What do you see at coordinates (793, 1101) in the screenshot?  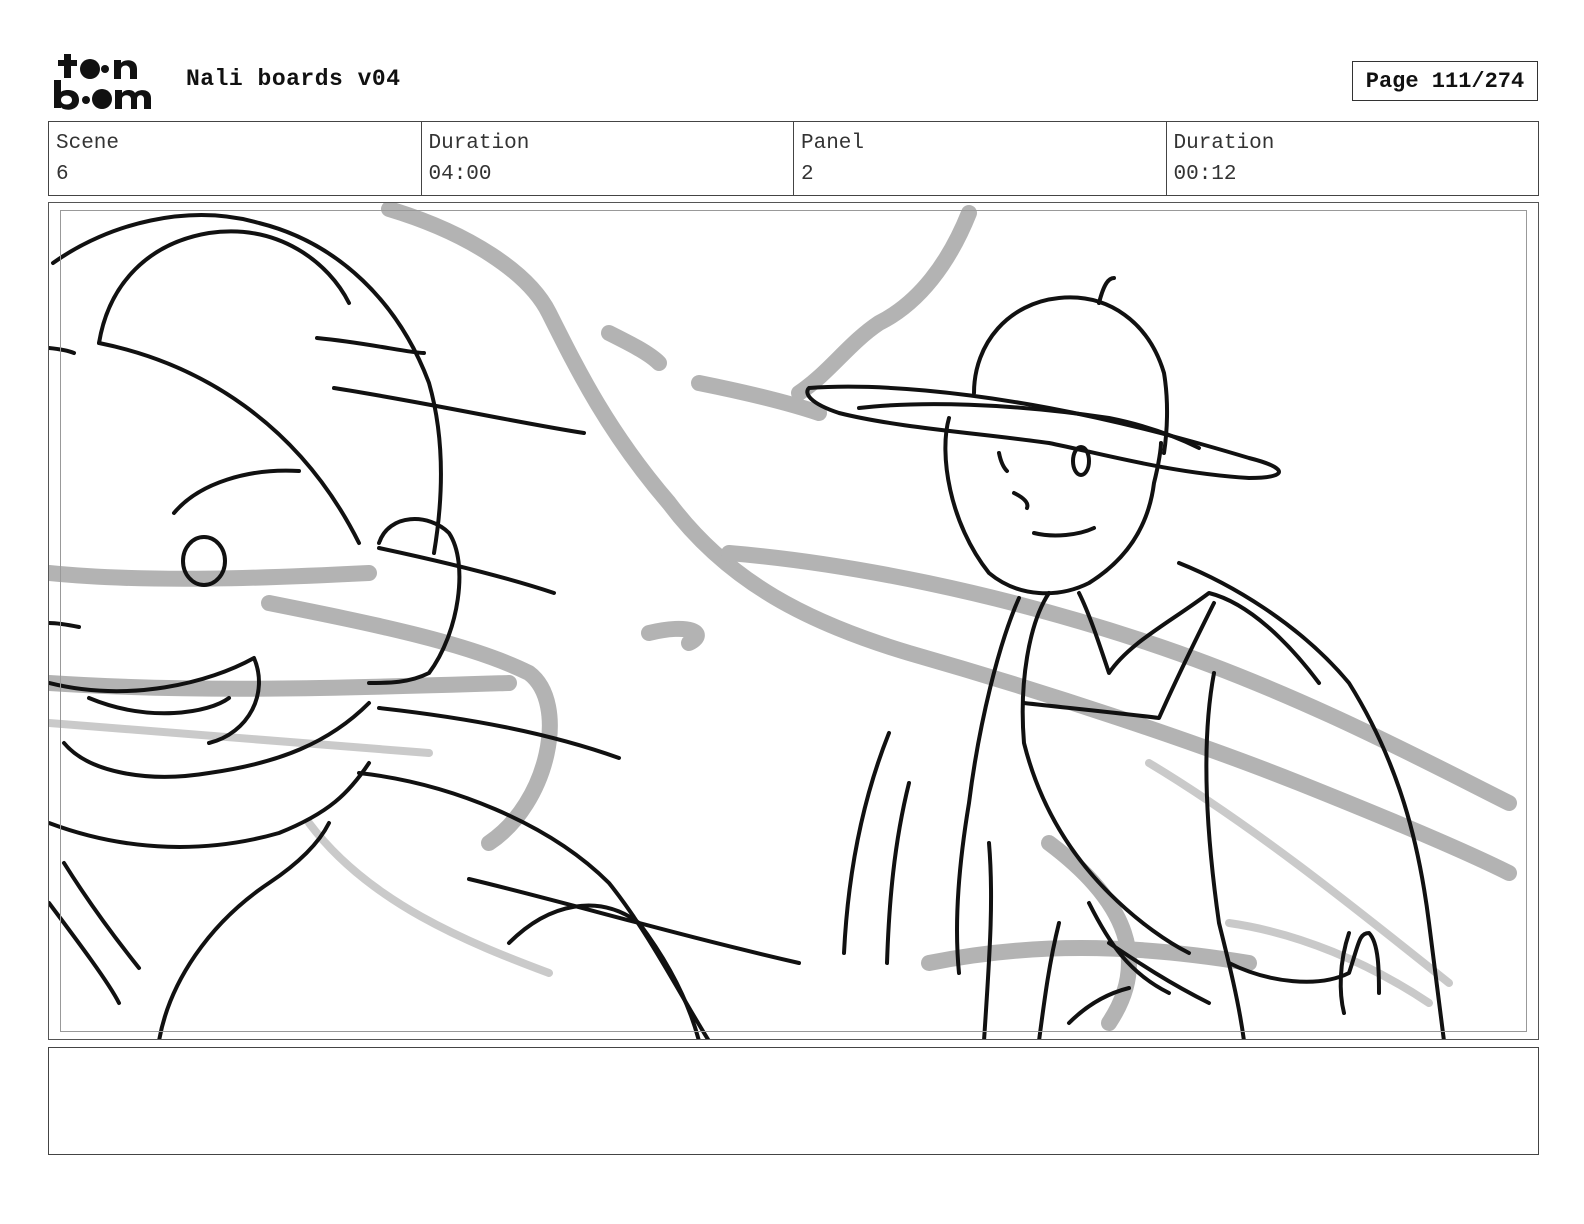 I see `panel-notes-box` at bounding box center [793, 1101].